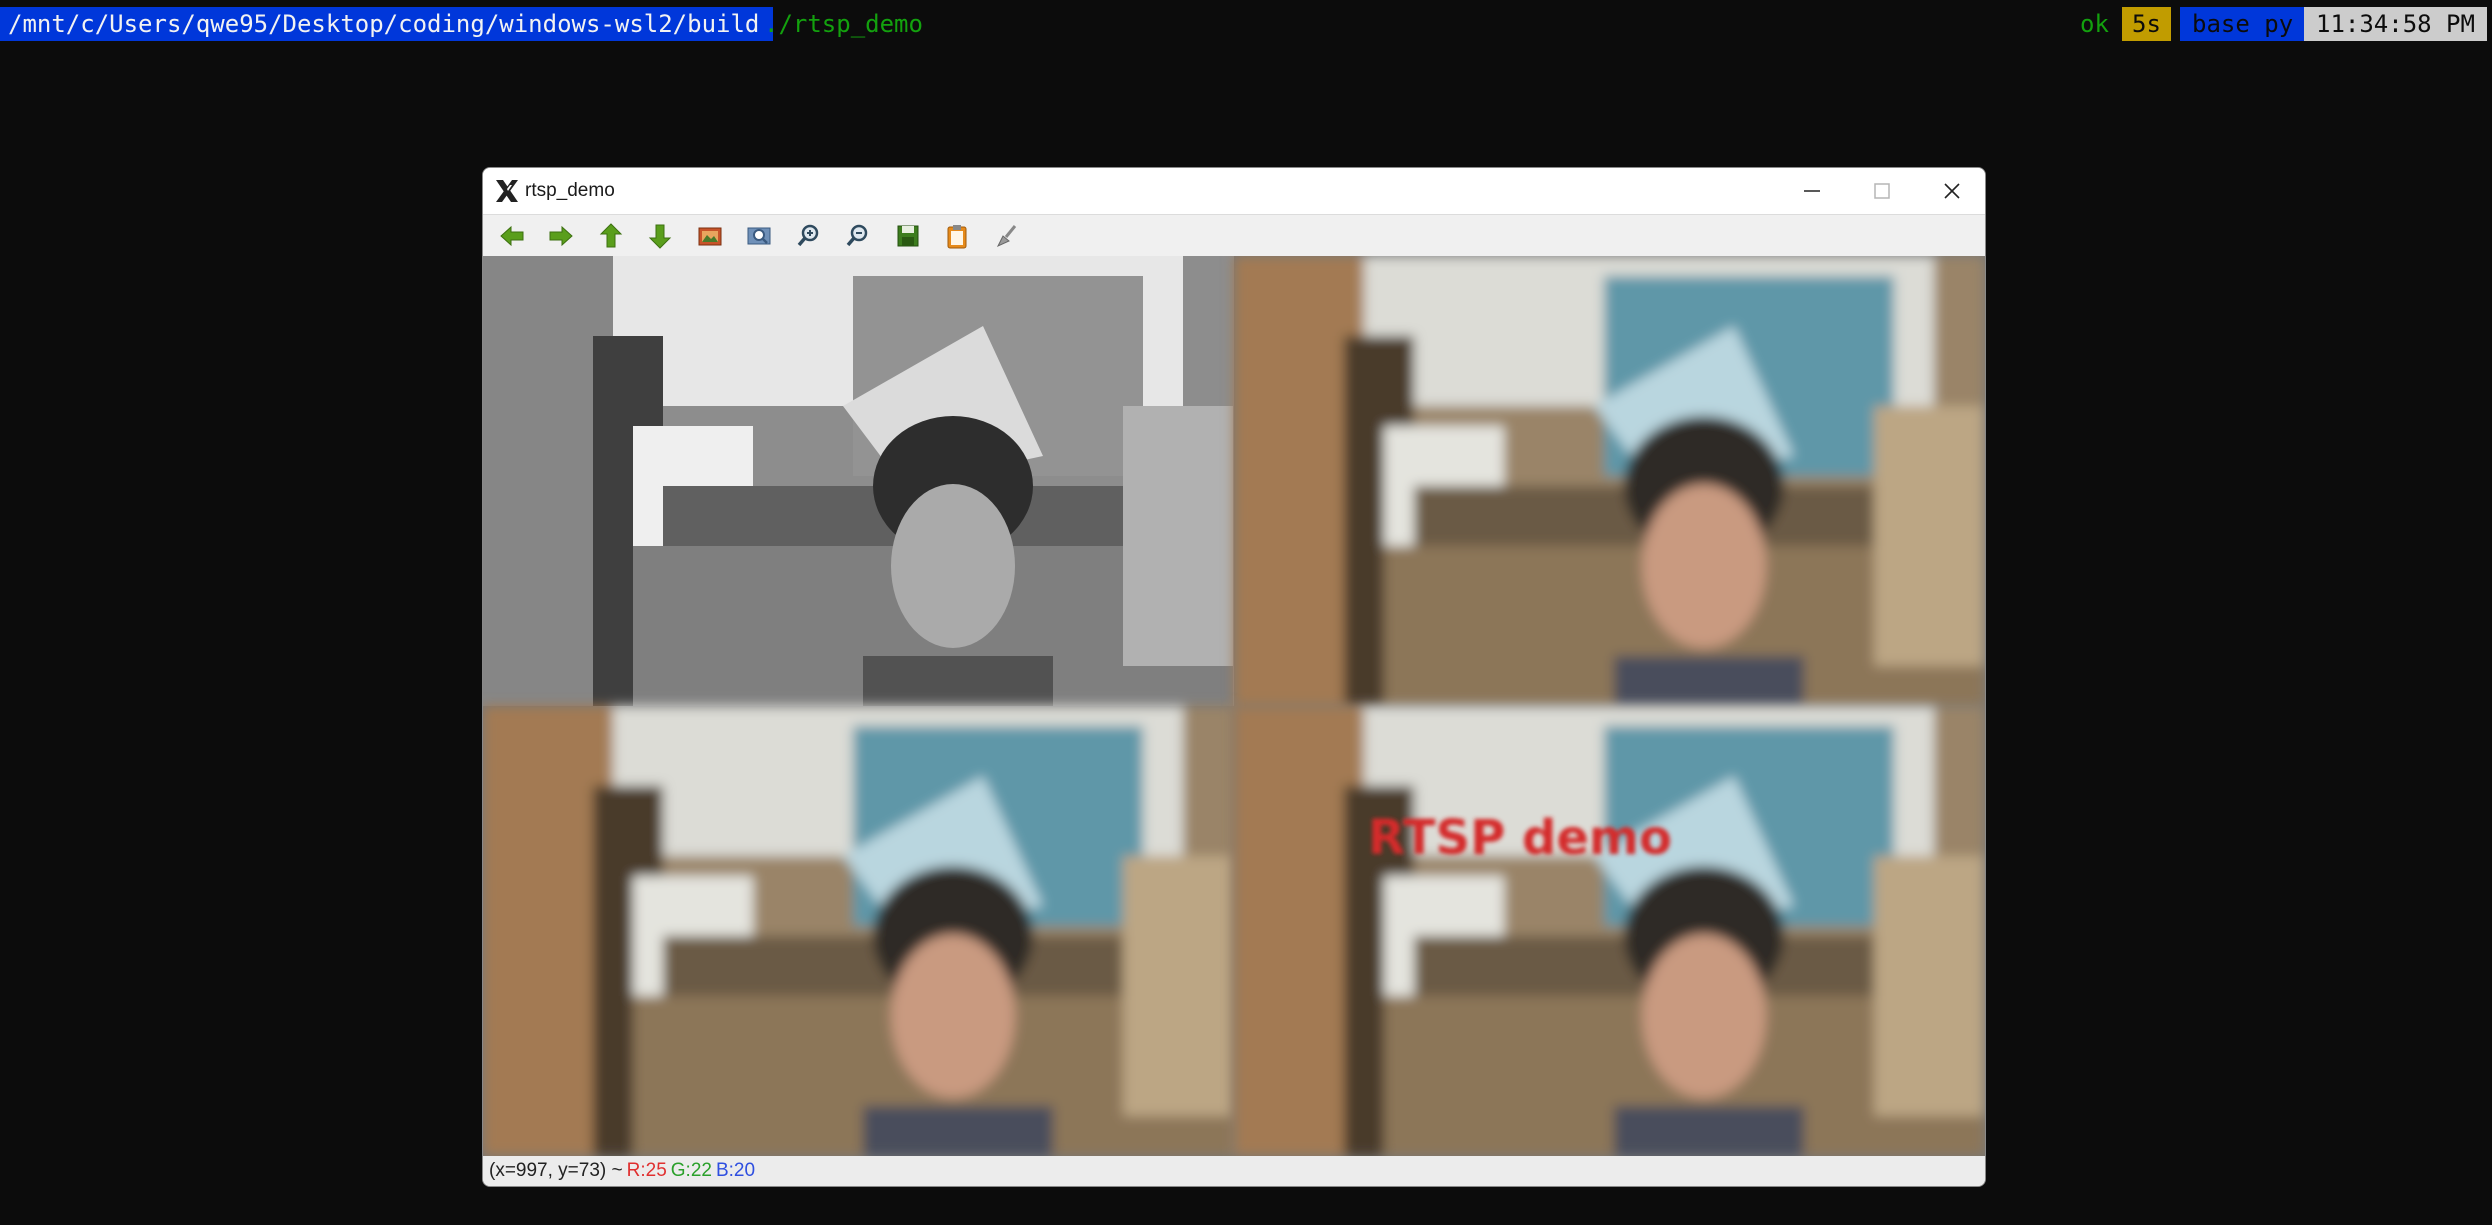 The image size is (2492, 1225). What do you see at coordinates (2146, 24) in the screenshot?
I see `duration-badge: 5s` at bounding box center [2146, 24].